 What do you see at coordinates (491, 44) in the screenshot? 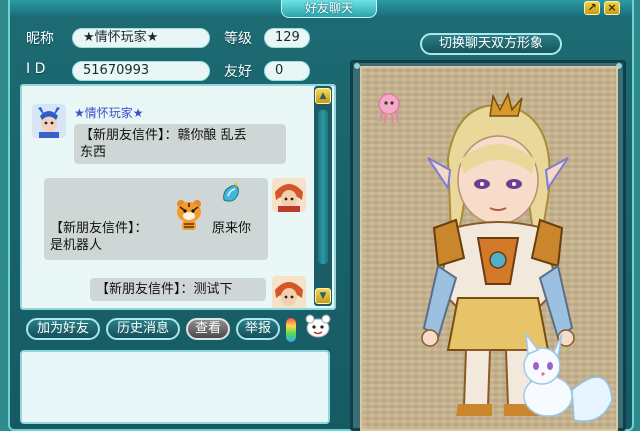
I see `swap-portrait-button: 切换聊天双方形象` at bounding box center [491, 44].